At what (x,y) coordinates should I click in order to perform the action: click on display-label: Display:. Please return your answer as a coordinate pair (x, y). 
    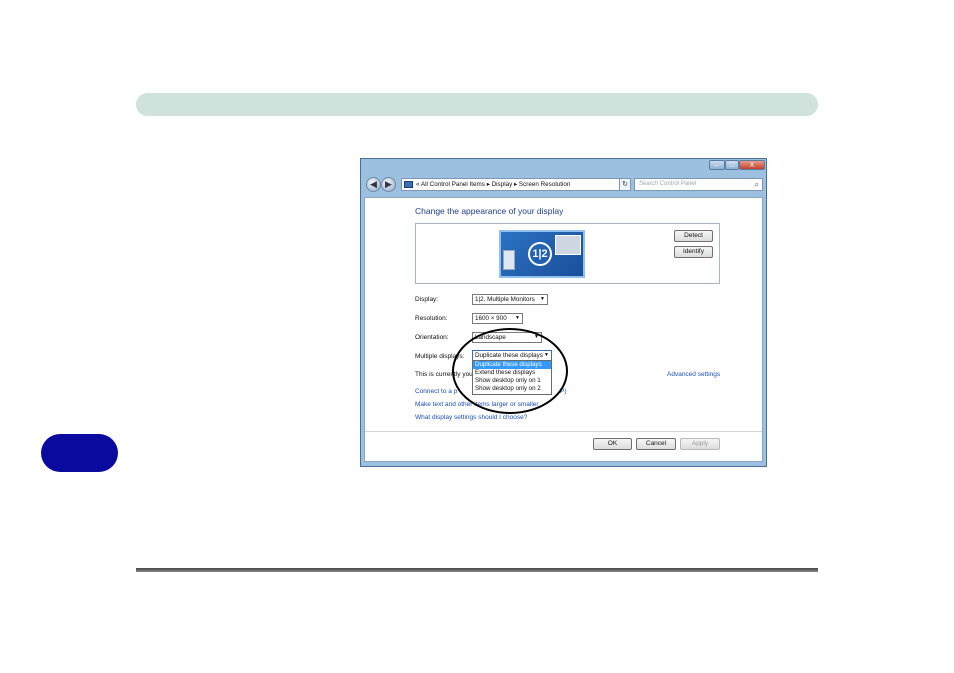
    Looking at the image, I should click on (427, 299).